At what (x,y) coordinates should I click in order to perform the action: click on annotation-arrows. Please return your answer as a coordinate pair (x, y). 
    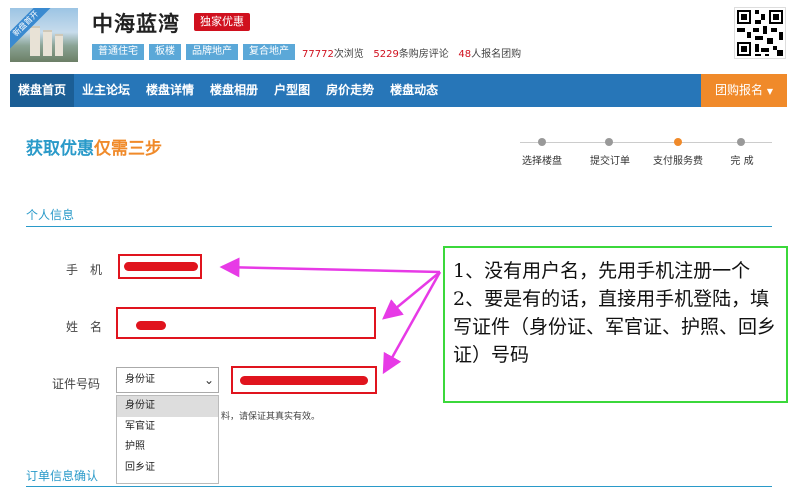
    Looking at the image, I should click on (330, 316).